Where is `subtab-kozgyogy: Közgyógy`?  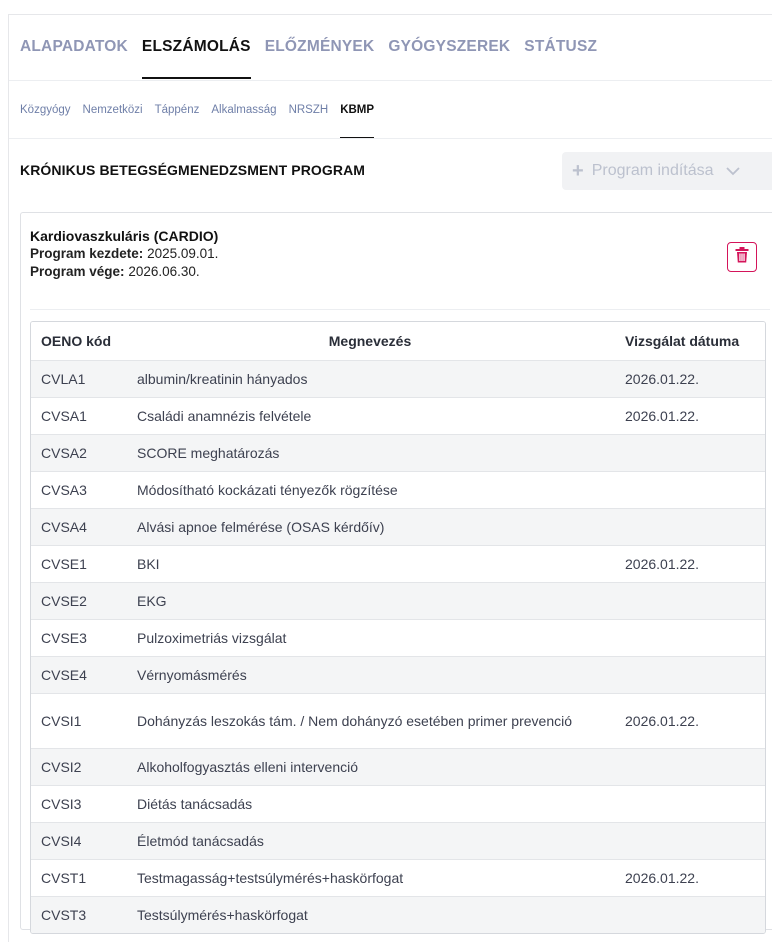 subtab-kozgyogy: Közgyógy is located at coordinates (45, 112).